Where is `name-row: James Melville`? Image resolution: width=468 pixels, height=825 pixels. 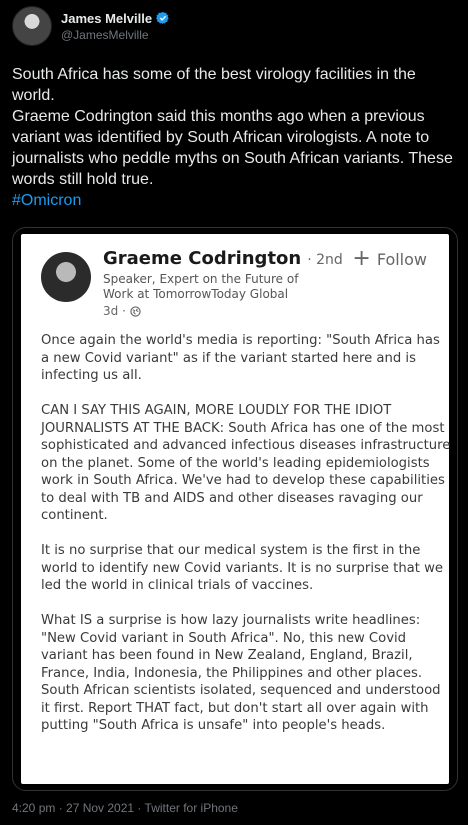
name-row: James Melville is located at coordinates (115, 18).